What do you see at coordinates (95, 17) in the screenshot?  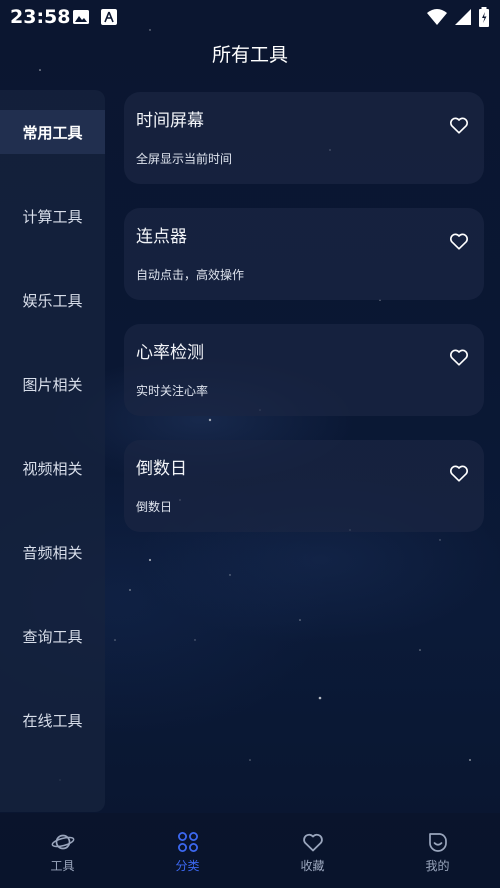 I see `notification-icons` at bounding box center [95, 17].